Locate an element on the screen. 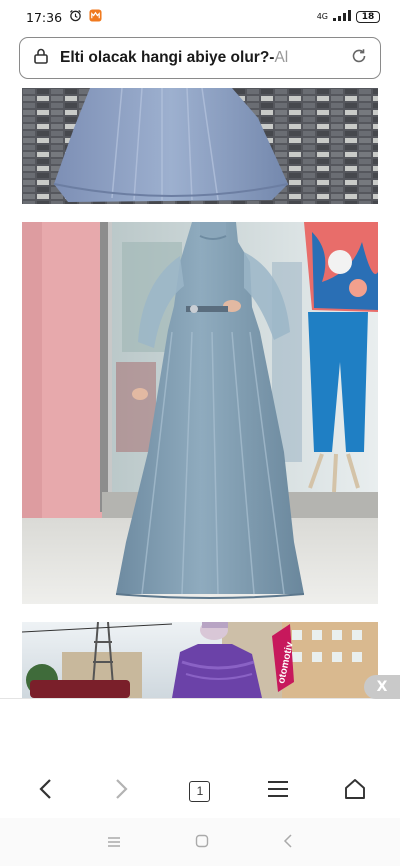 This screenshot has width=400, height=866. network-label: 4G is located at coordinates (322, 16).